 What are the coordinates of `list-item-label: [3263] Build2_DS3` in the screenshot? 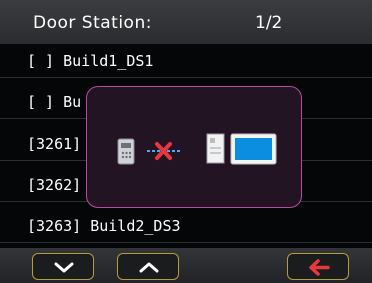 It's located at (104, 226).